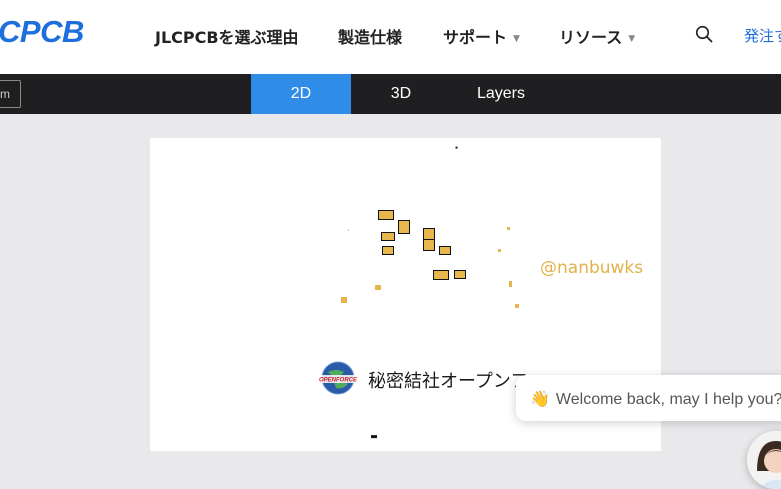 The width and height of the screenshot is (781, 489). I want to click on jlcpcb-logo: CPCB, so click(42, 32).